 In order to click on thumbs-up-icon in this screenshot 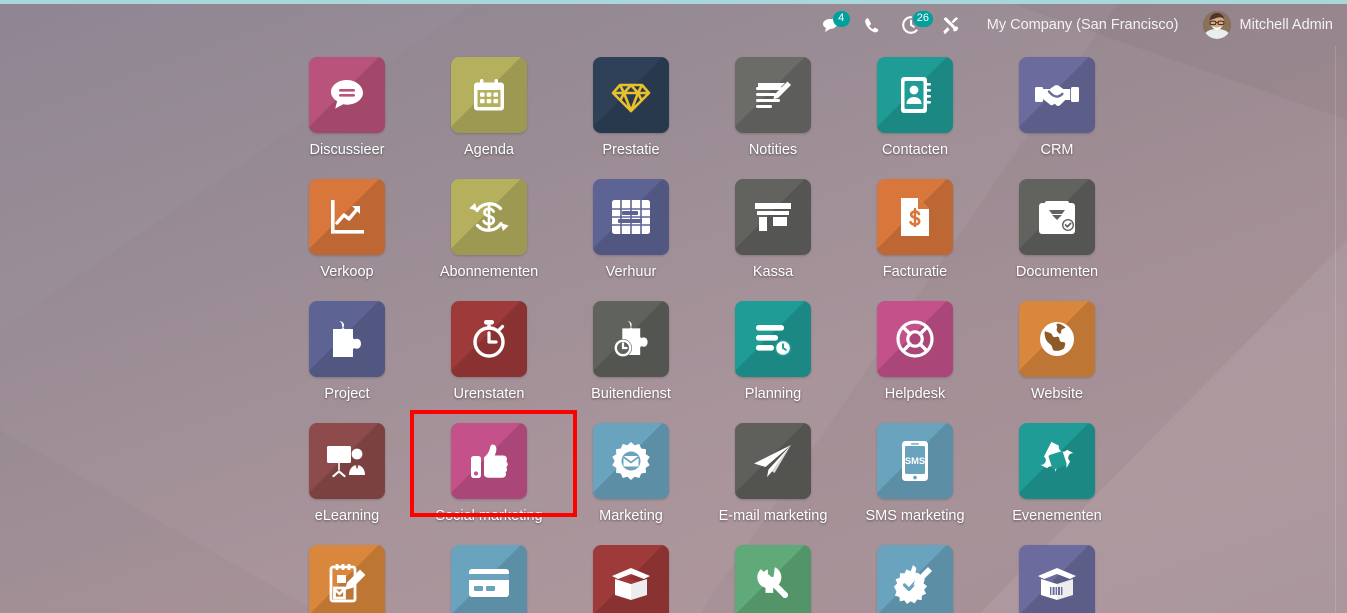, I will do `click(489, 461)`.